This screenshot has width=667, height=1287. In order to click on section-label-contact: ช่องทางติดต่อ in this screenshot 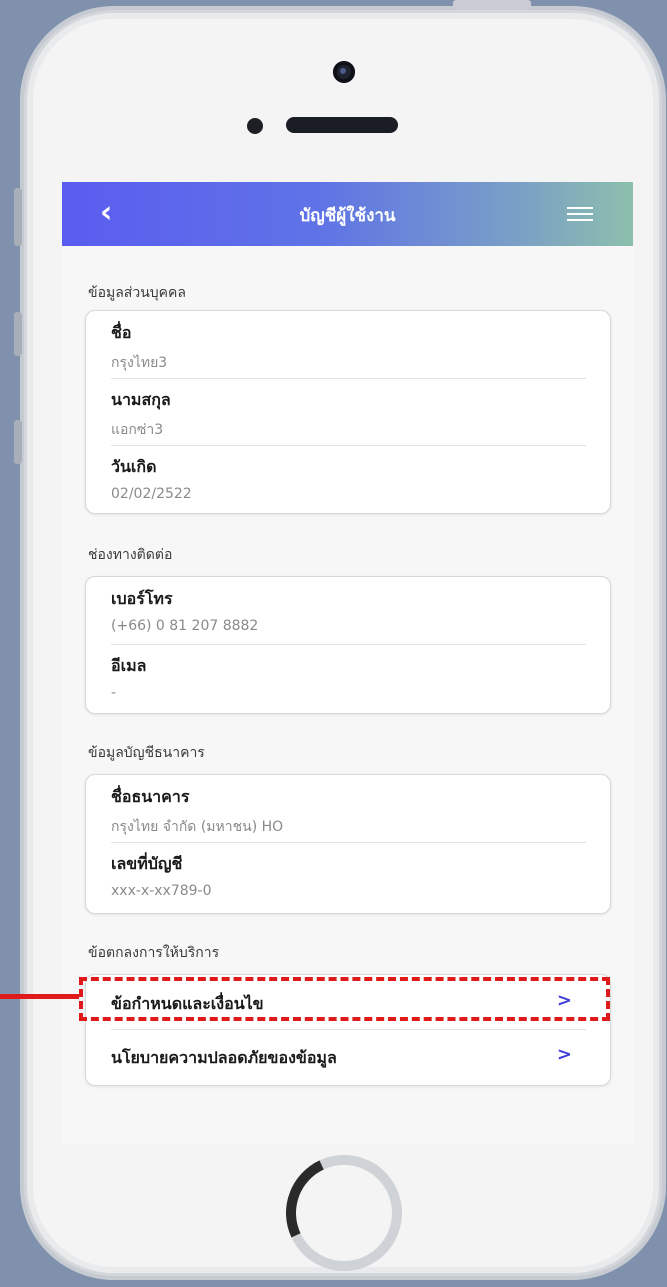, I will do `click(130, 555)`.